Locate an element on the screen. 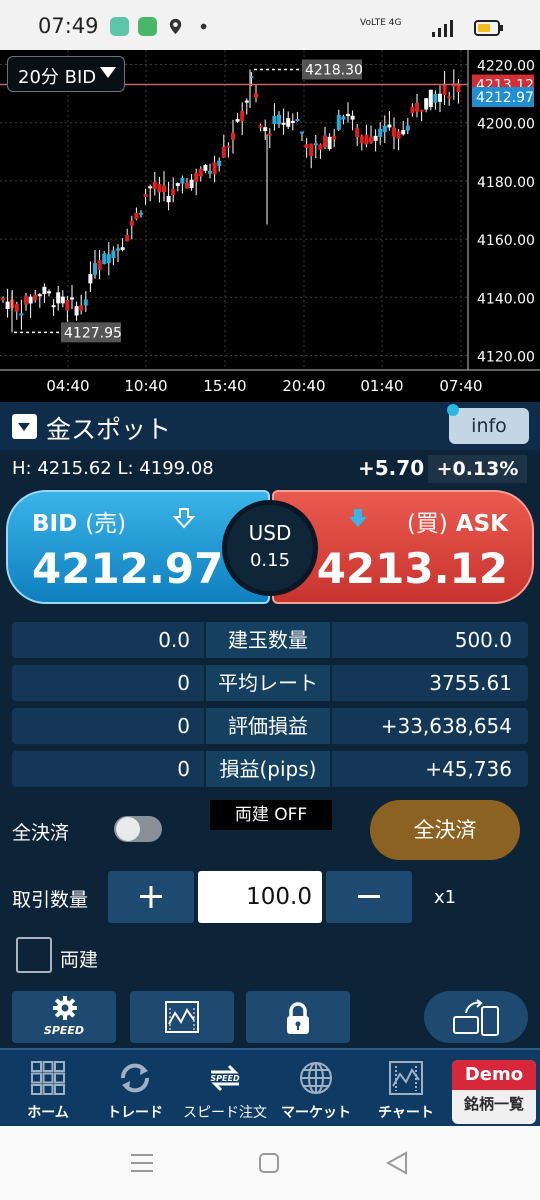 The width and height of the screenshot is (540, 1200). nav-market: マーケット is located at coordinates (316, 1089).